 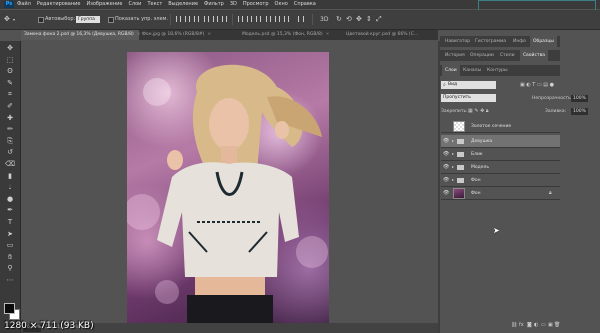 I want to click on menu-item: Слои, so click(x=134, y=4).